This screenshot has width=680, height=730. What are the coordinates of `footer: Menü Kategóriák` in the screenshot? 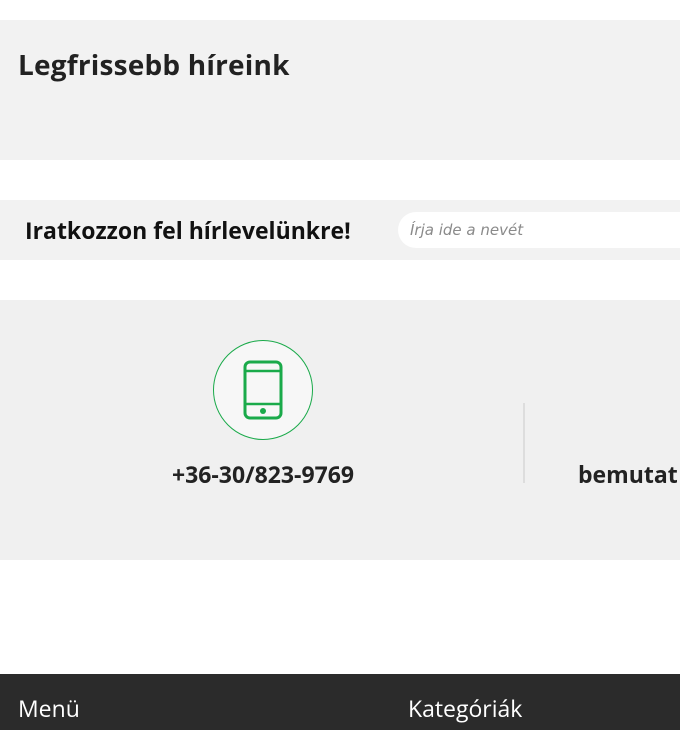 It's located at (340, 702).